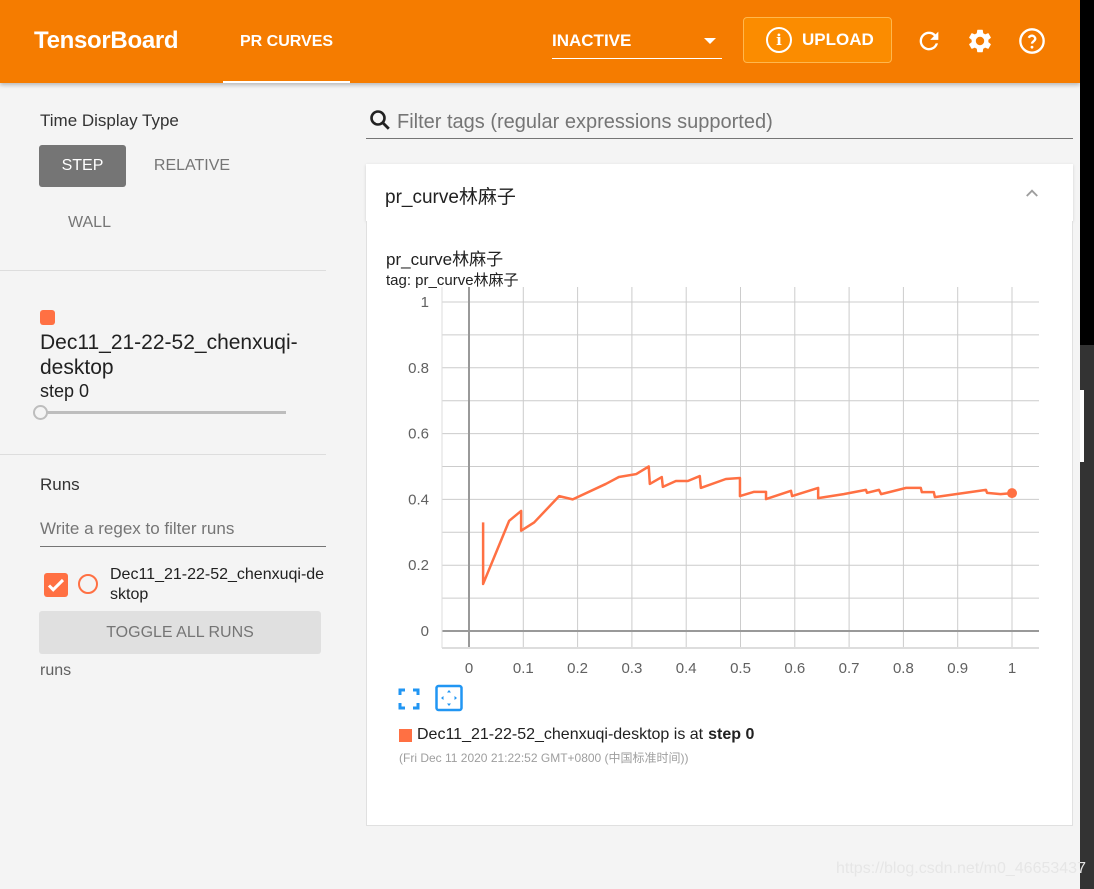  I want to click on upload-button: i UPLOAD, so click(817, 40).